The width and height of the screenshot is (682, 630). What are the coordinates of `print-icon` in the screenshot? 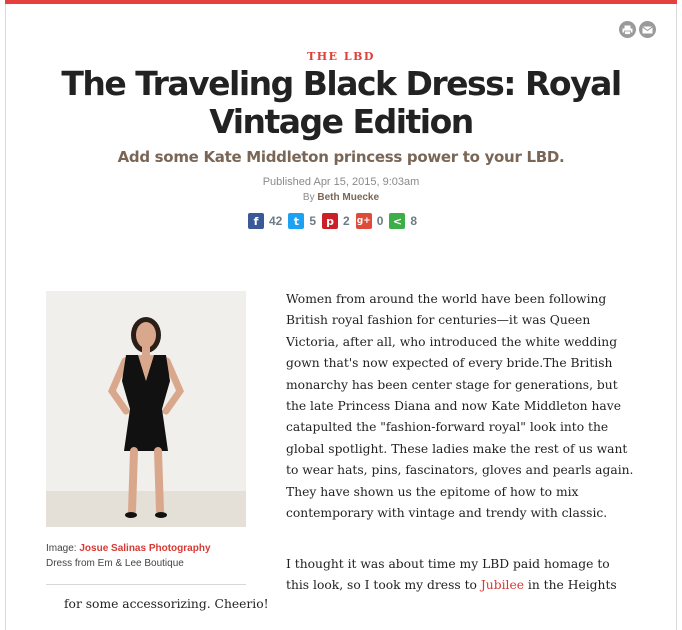 It's located at (627, 29).